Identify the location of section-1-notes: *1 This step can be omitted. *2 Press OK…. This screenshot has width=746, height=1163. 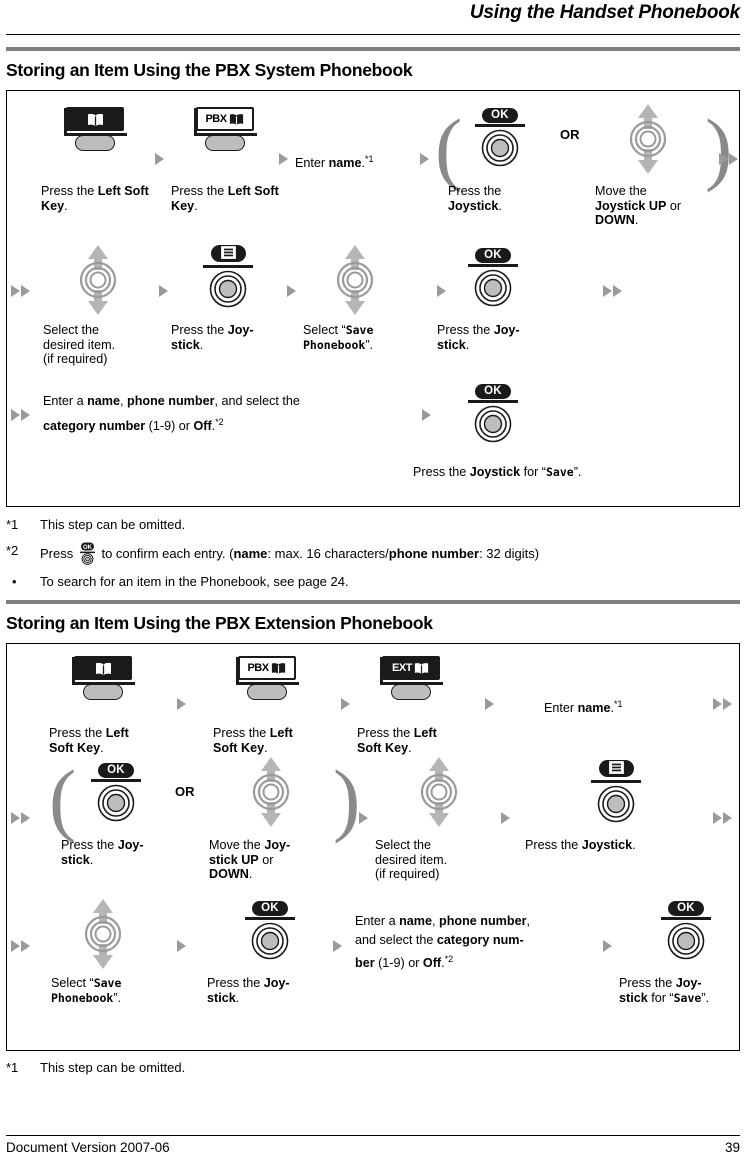
(373, 553).